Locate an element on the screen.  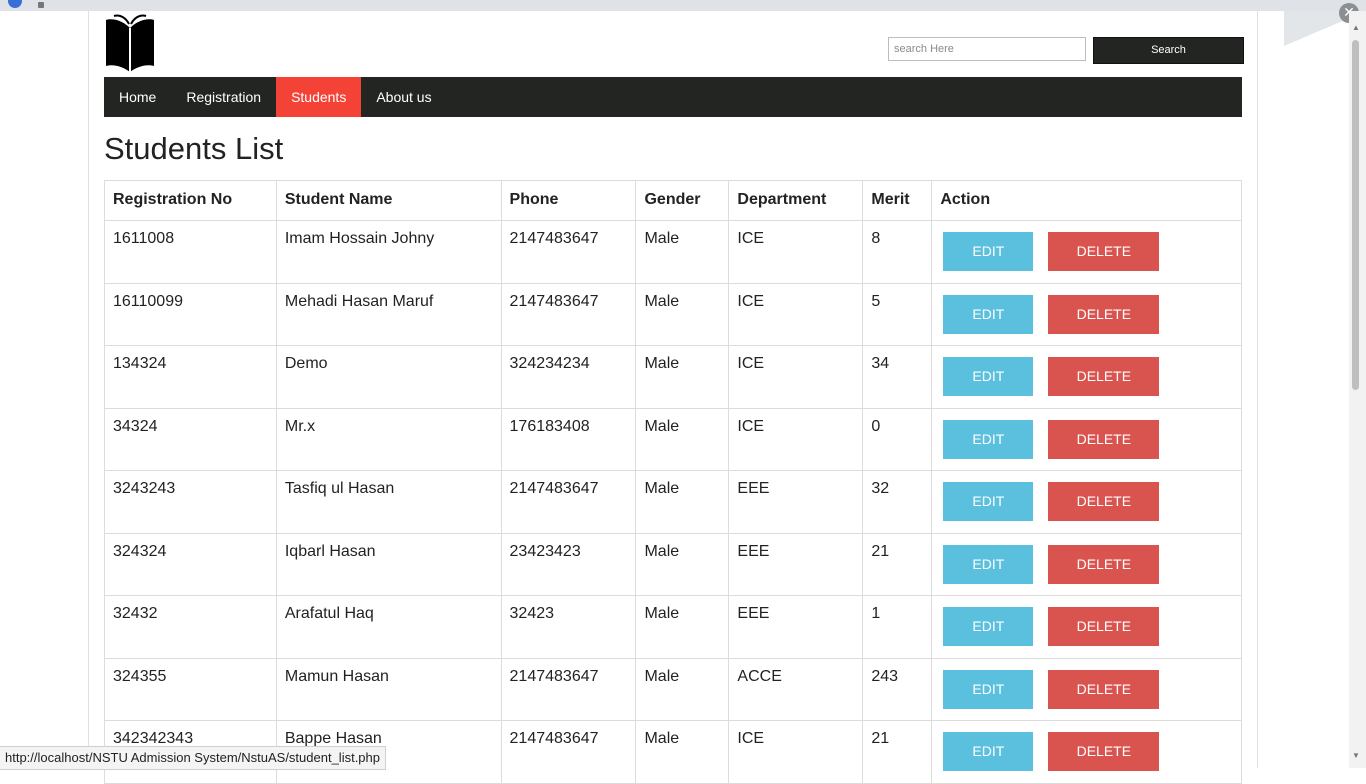
browser-favicon-icon is located at coordinates (15, 4).